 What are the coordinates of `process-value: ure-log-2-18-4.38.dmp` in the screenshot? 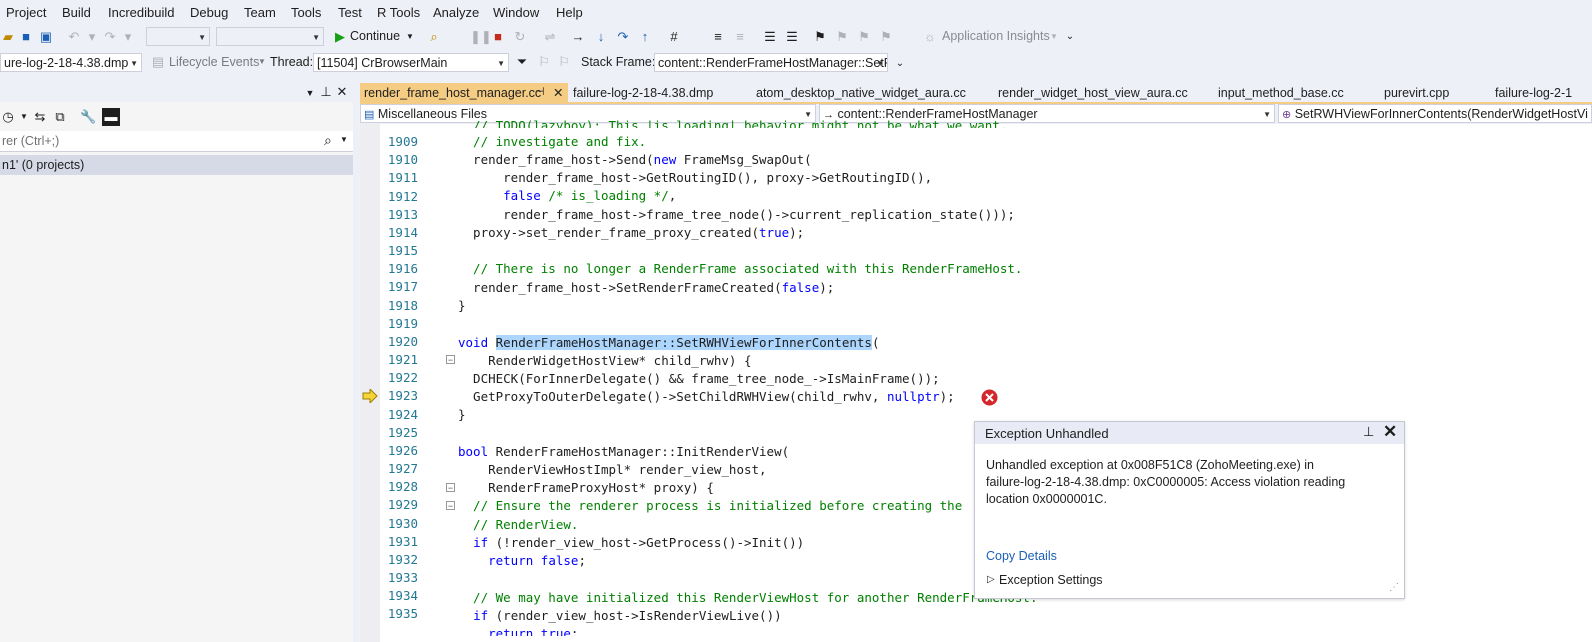 It's located at (66, 63).